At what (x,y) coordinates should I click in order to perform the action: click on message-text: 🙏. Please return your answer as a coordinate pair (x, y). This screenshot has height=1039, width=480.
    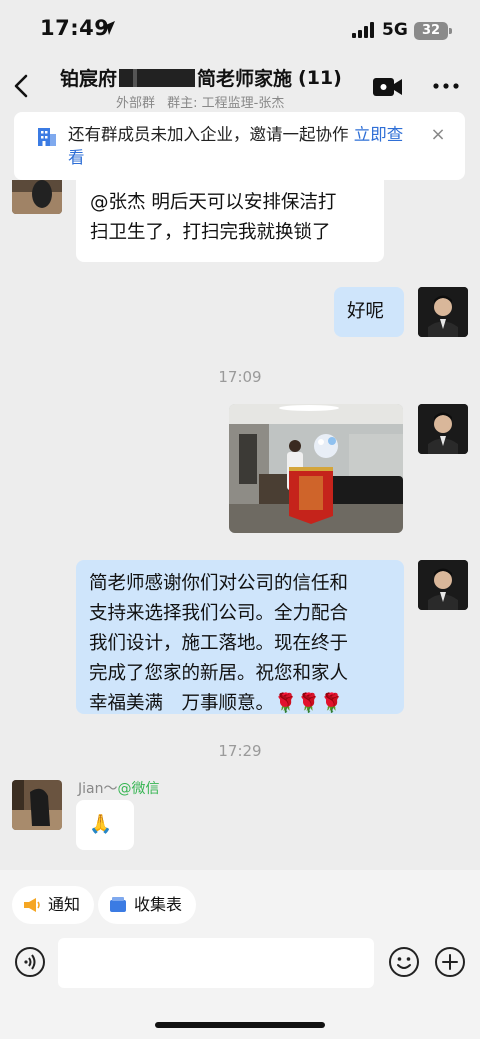
    Looking at the image, I should click on (101, 824).